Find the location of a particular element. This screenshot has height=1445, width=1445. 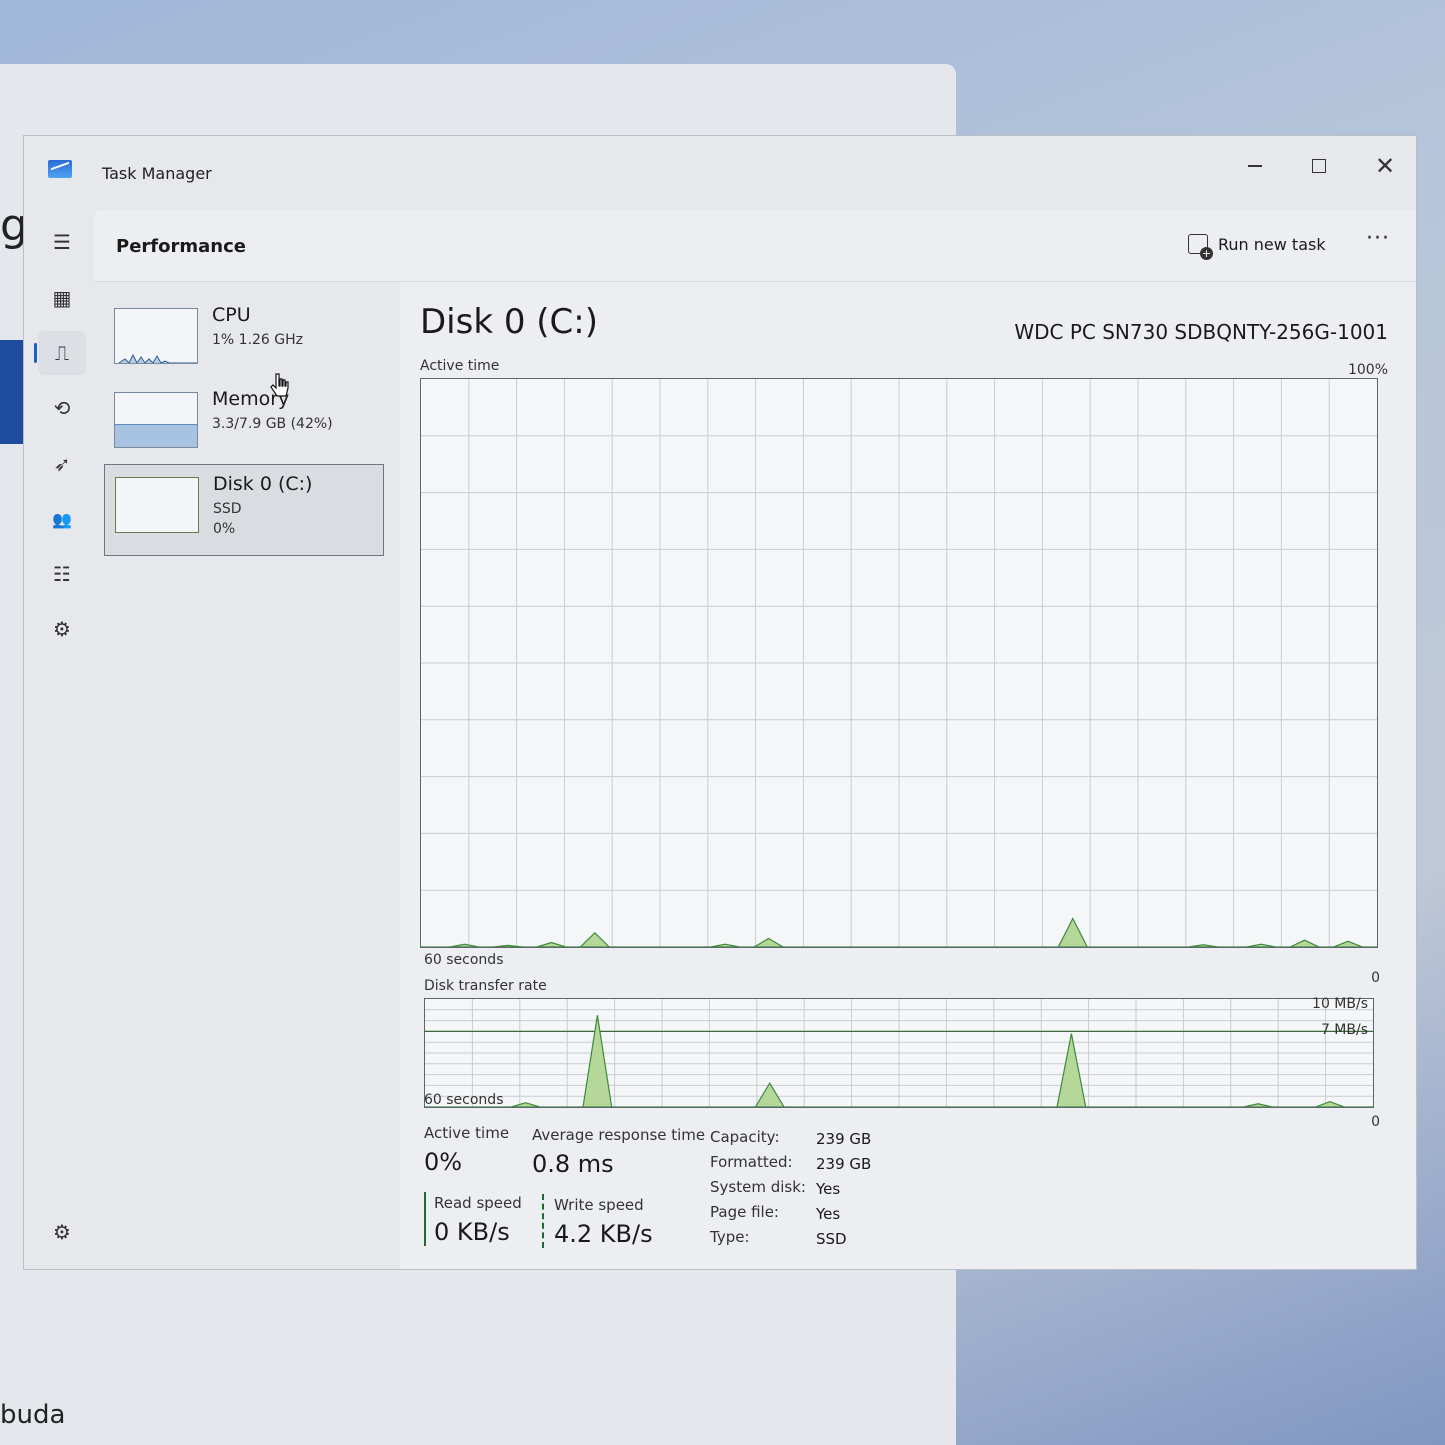

device-item-cpu: CPU 1% 1.26 GHz is located at coordinates (244, 342).